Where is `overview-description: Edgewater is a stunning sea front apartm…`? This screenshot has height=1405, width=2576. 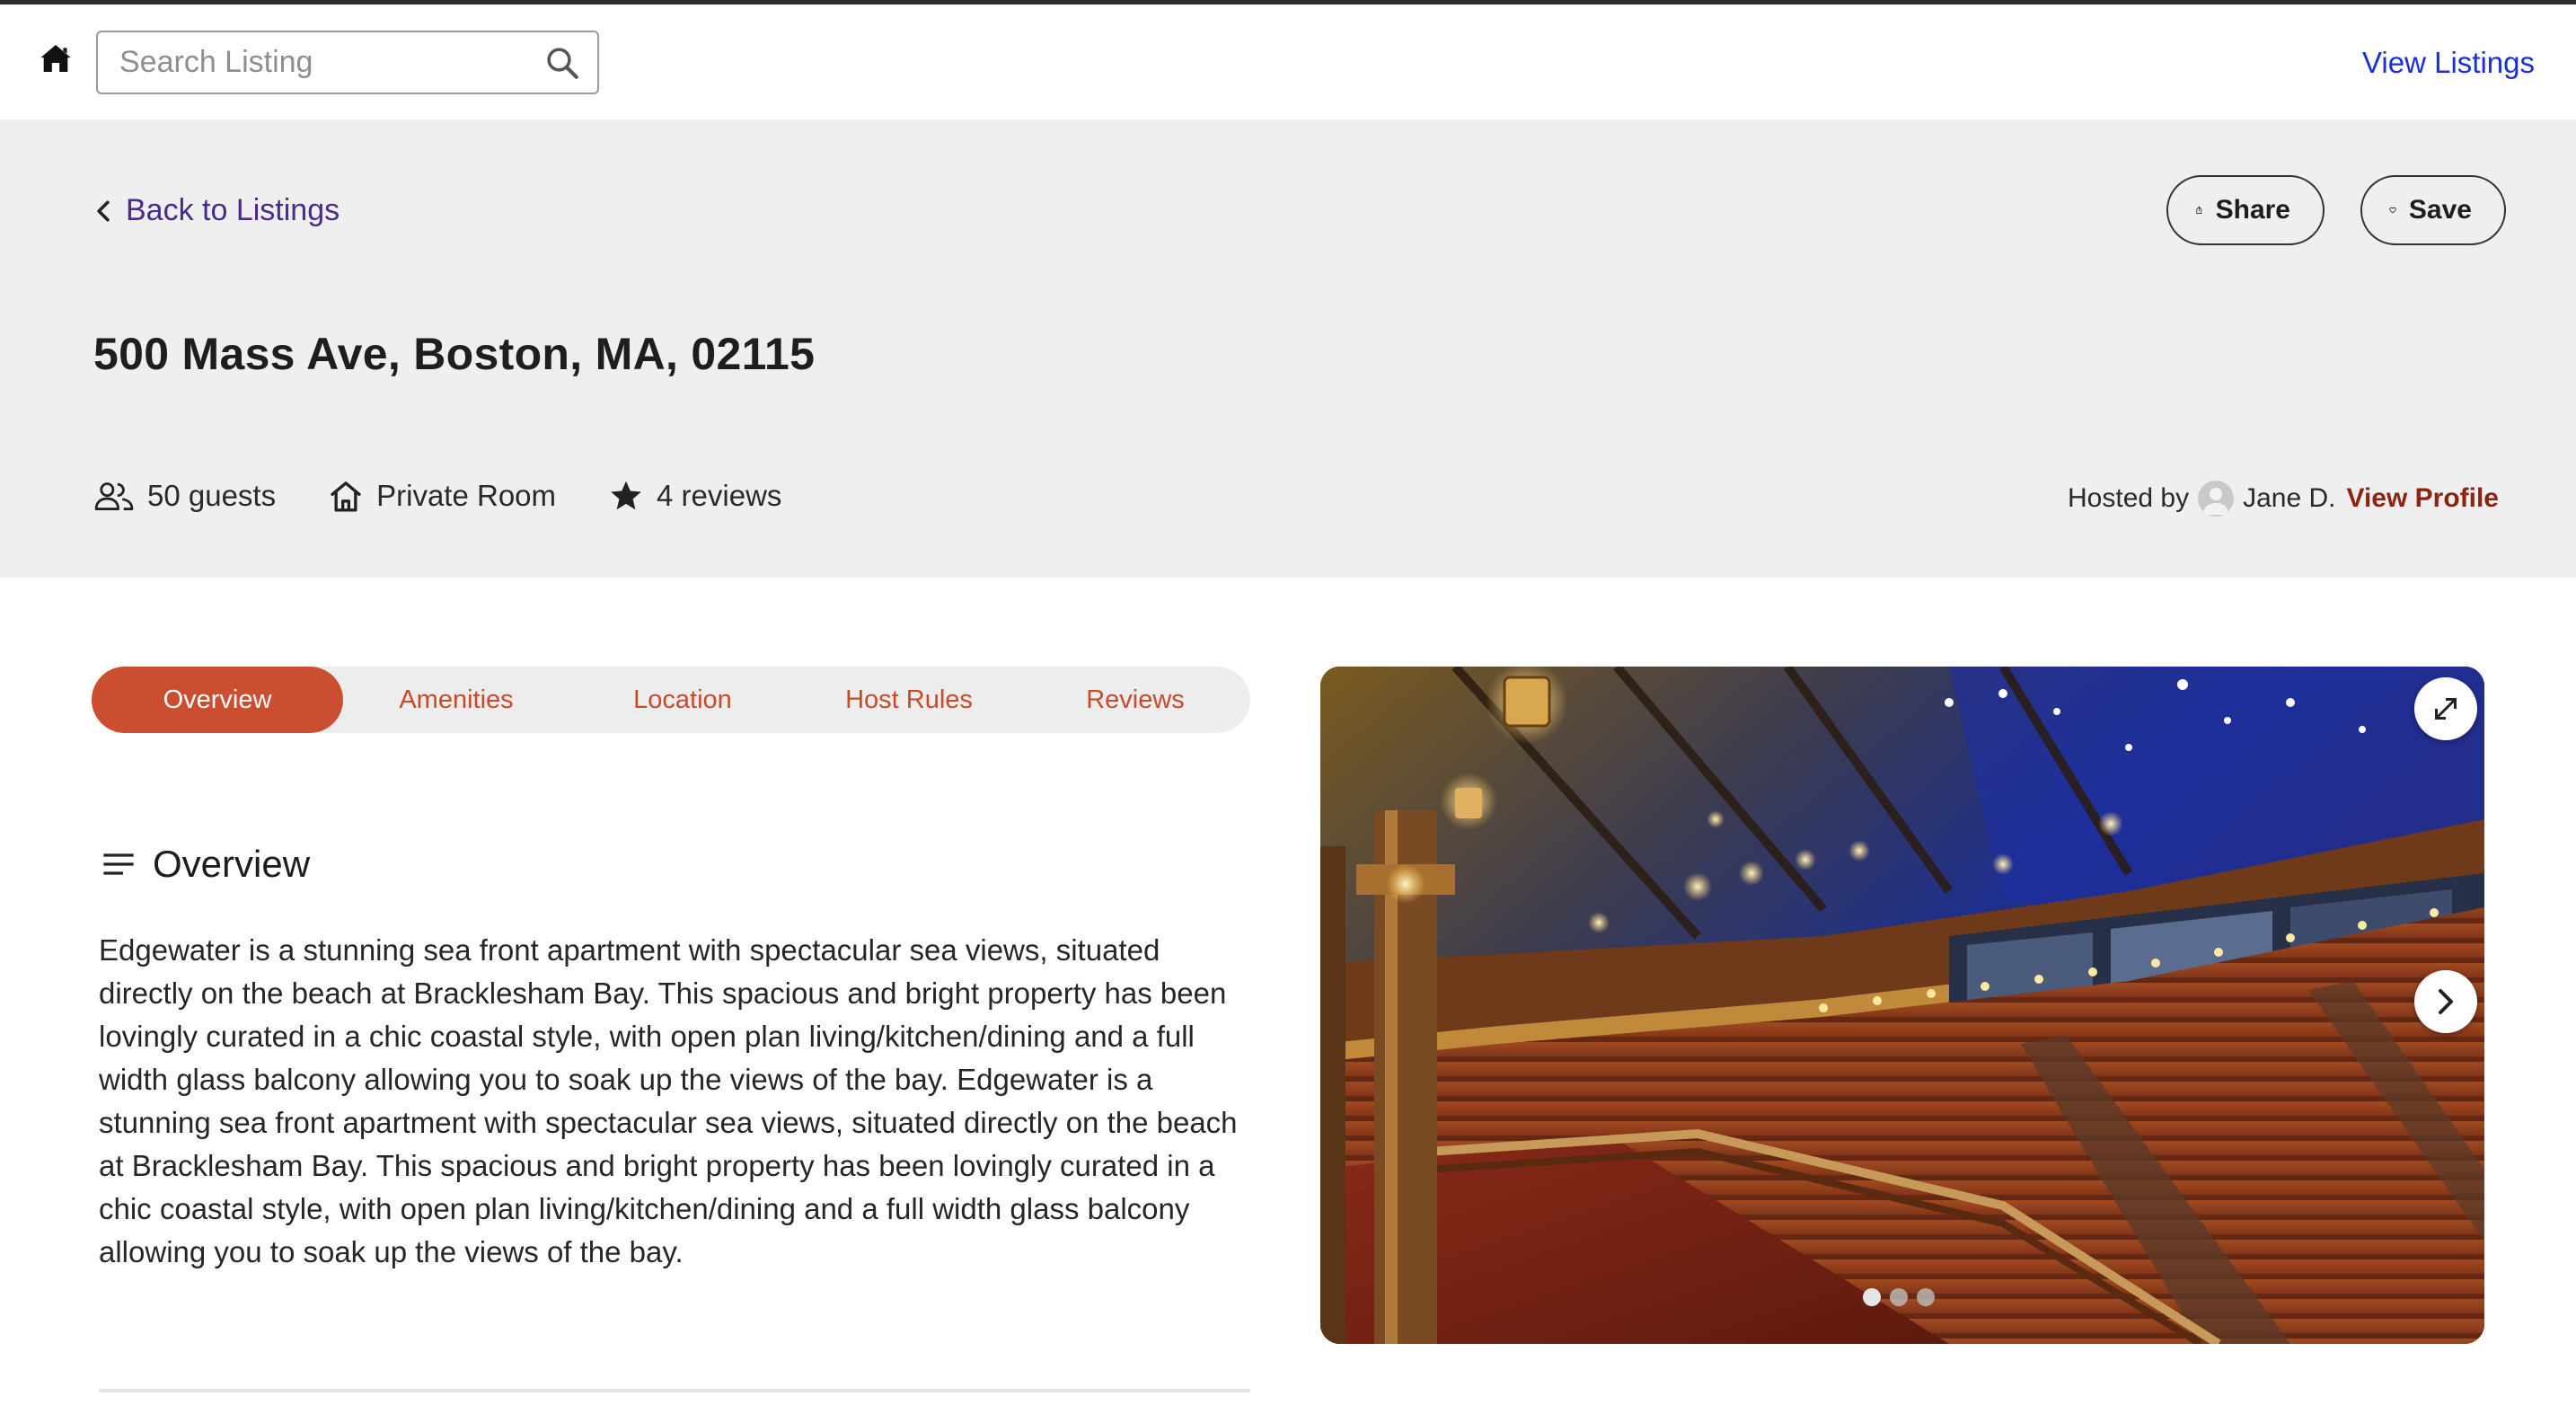
overview-description: Edgewater is a stunning sea front apartm… is located at coordinates (668, 1100).